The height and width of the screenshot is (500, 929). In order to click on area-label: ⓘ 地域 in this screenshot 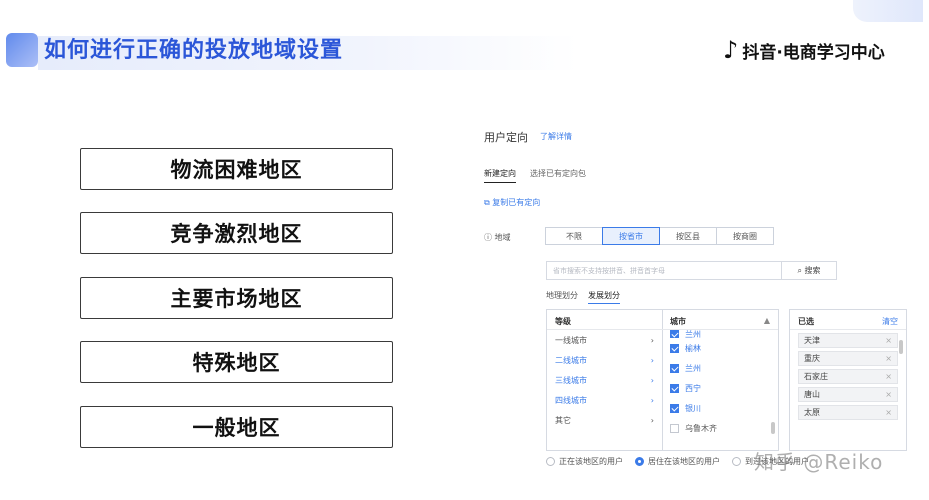, I will do `click(497, 237)`.